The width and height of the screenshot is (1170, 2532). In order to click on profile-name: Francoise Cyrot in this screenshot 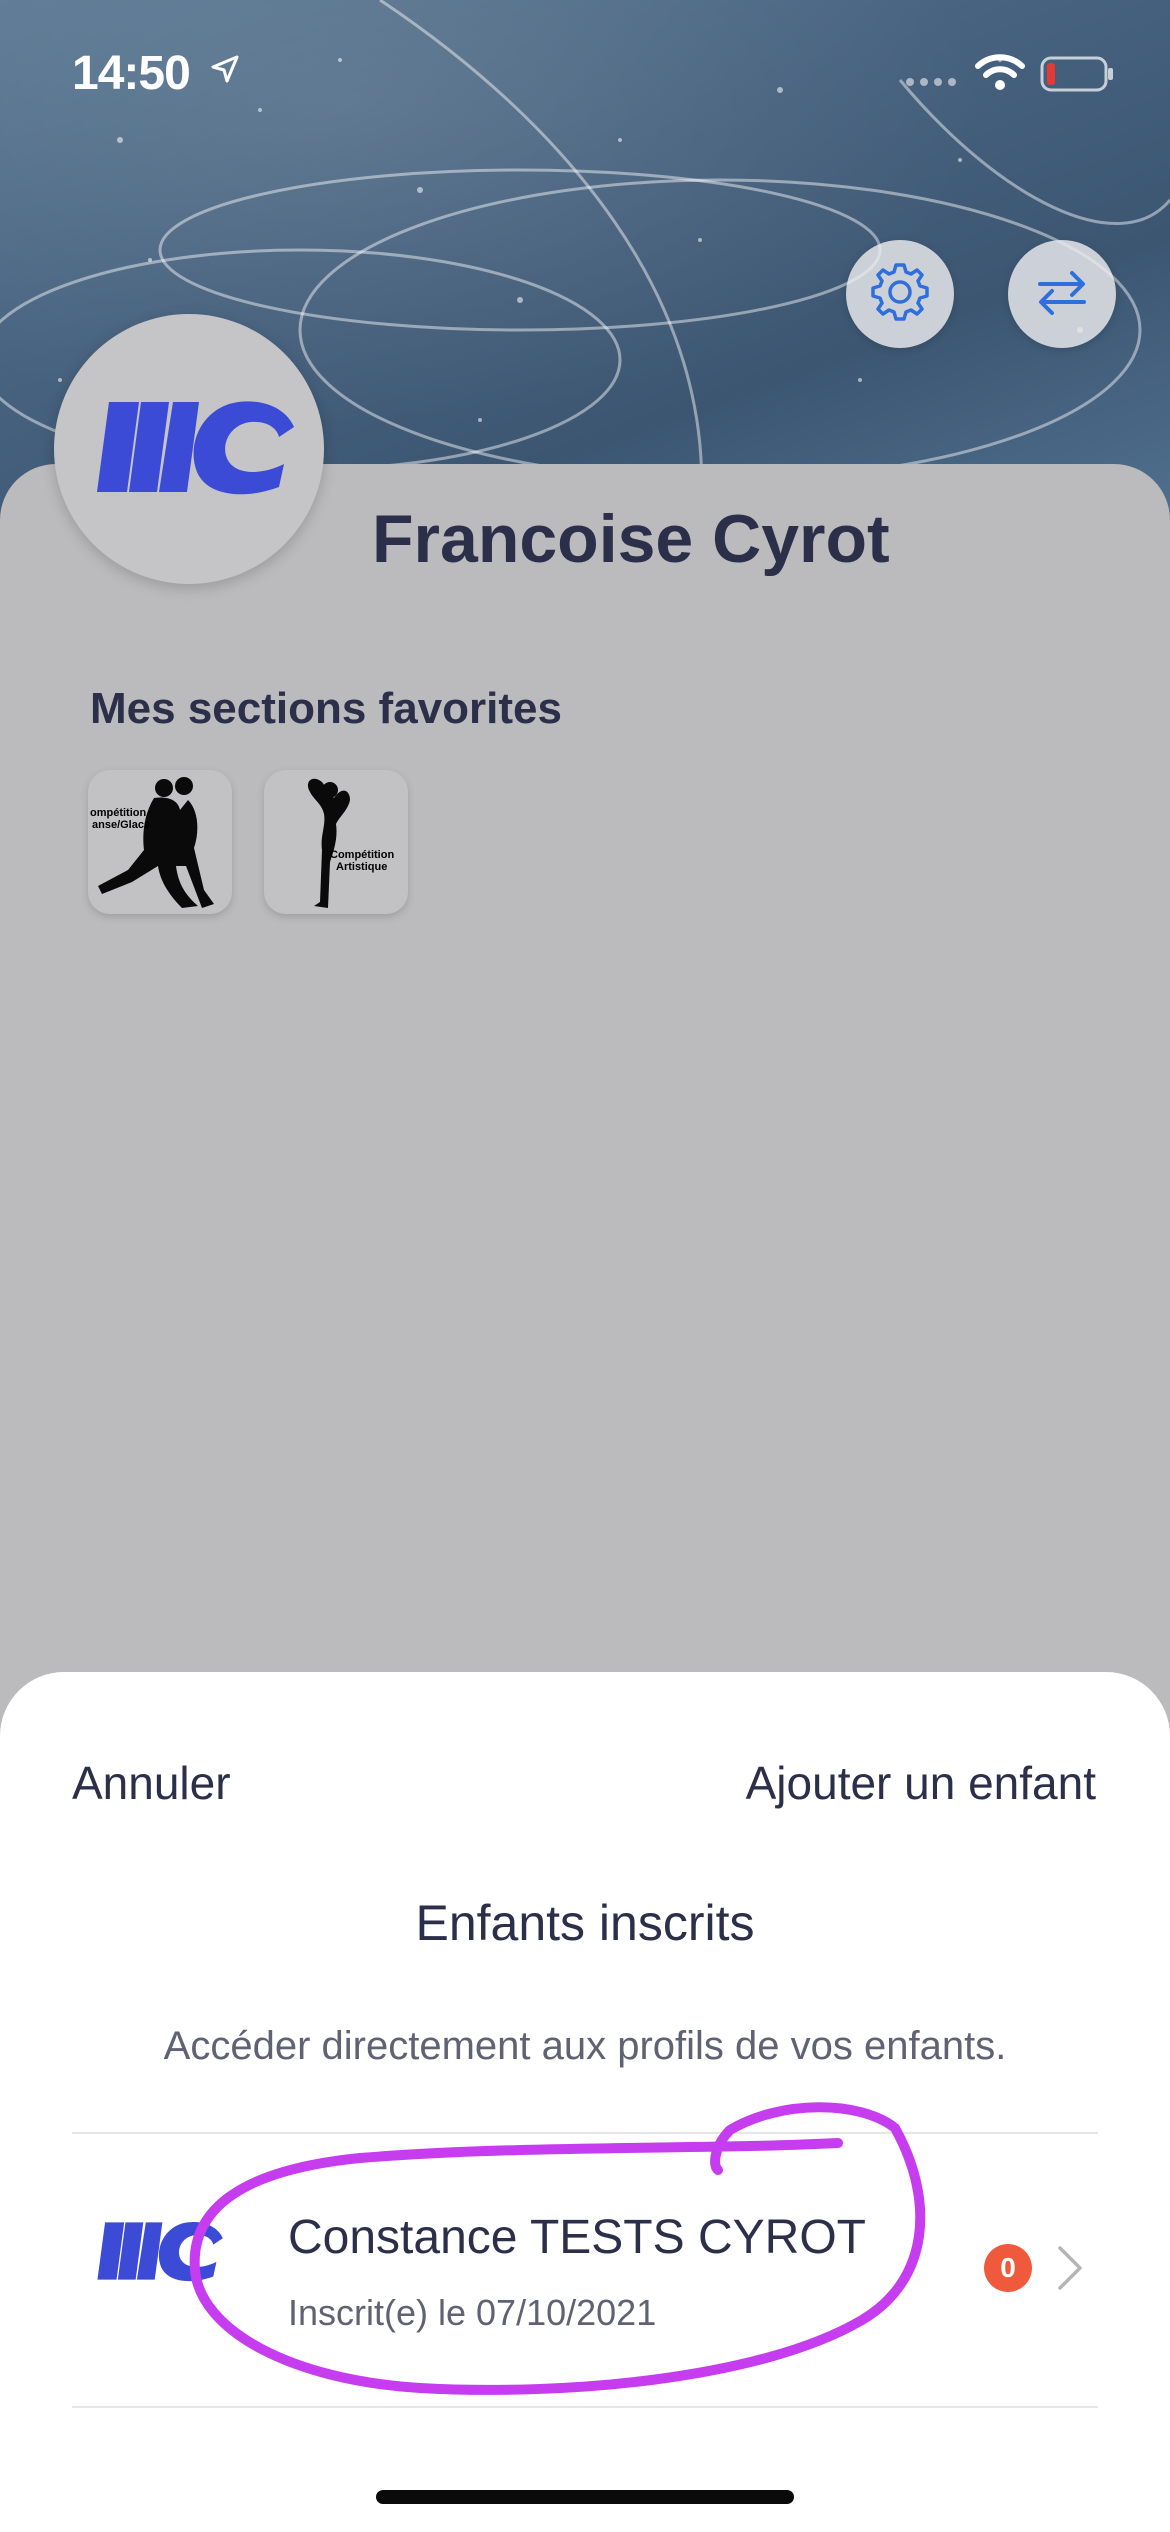, I will do `click(631, 539)`.